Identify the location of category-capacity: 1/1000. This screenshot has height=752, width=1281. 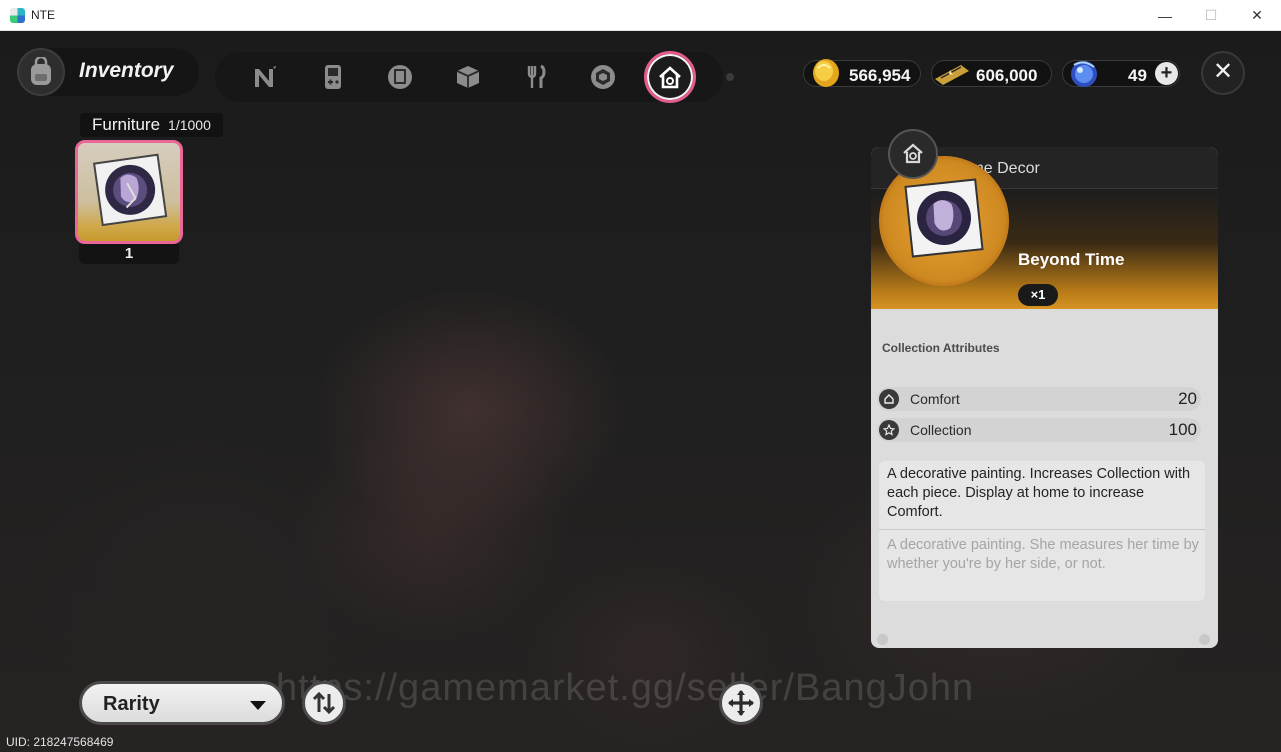
(189, 125).